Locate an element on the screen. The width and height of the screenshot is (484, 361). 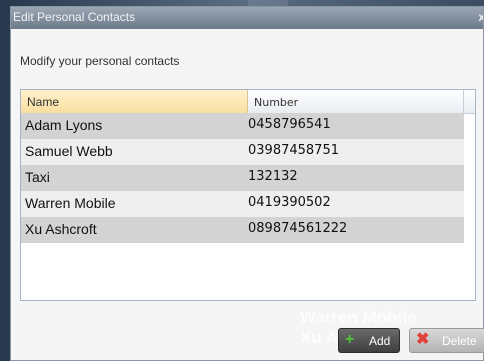
table-row: Taxi 132132 is located at coordinates (242, 178).